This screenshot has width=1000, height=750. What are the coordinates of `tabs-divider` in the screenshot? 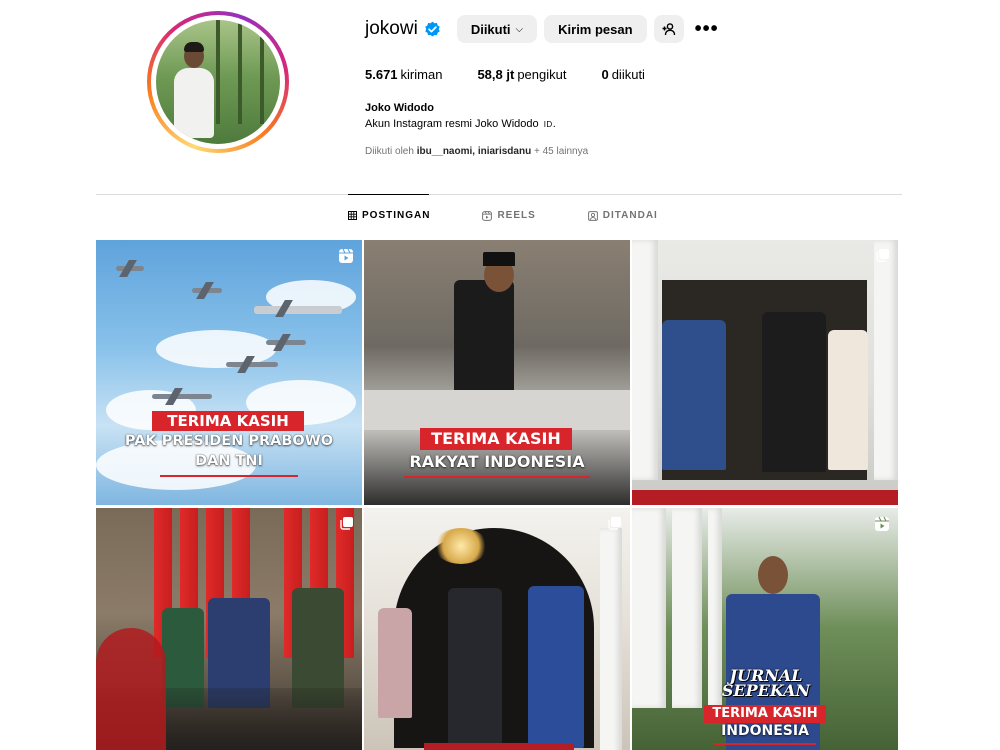 It's located at (499, 194).